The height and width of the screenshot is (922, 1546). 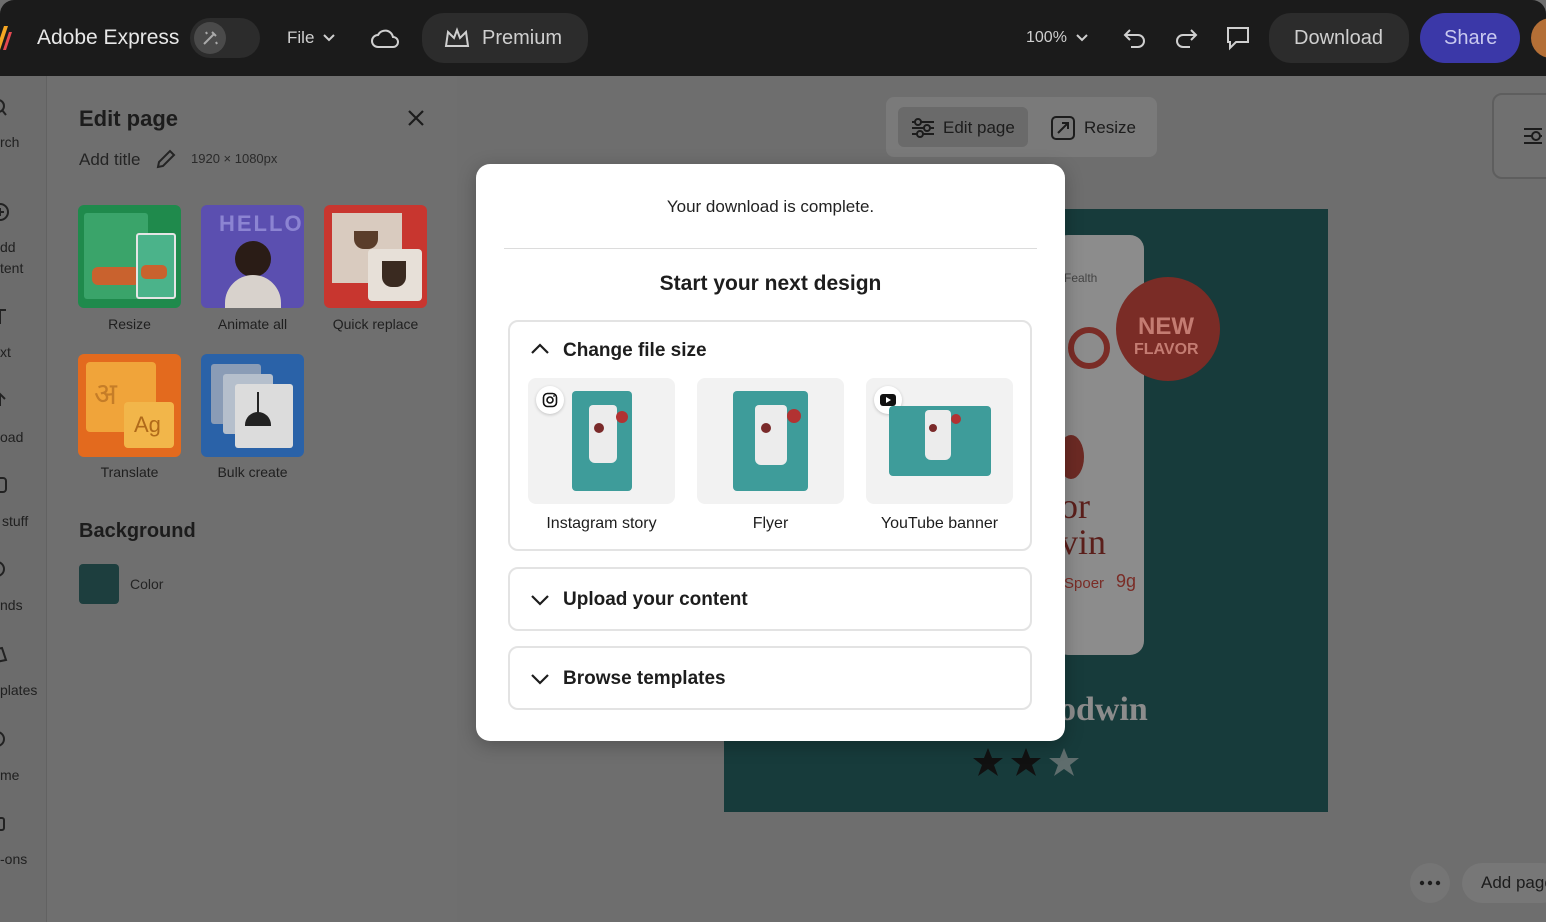 What do you see at coordinates (5, 739) in the screenshot?
I see `theme-icon` at bounding box center [5, 739].